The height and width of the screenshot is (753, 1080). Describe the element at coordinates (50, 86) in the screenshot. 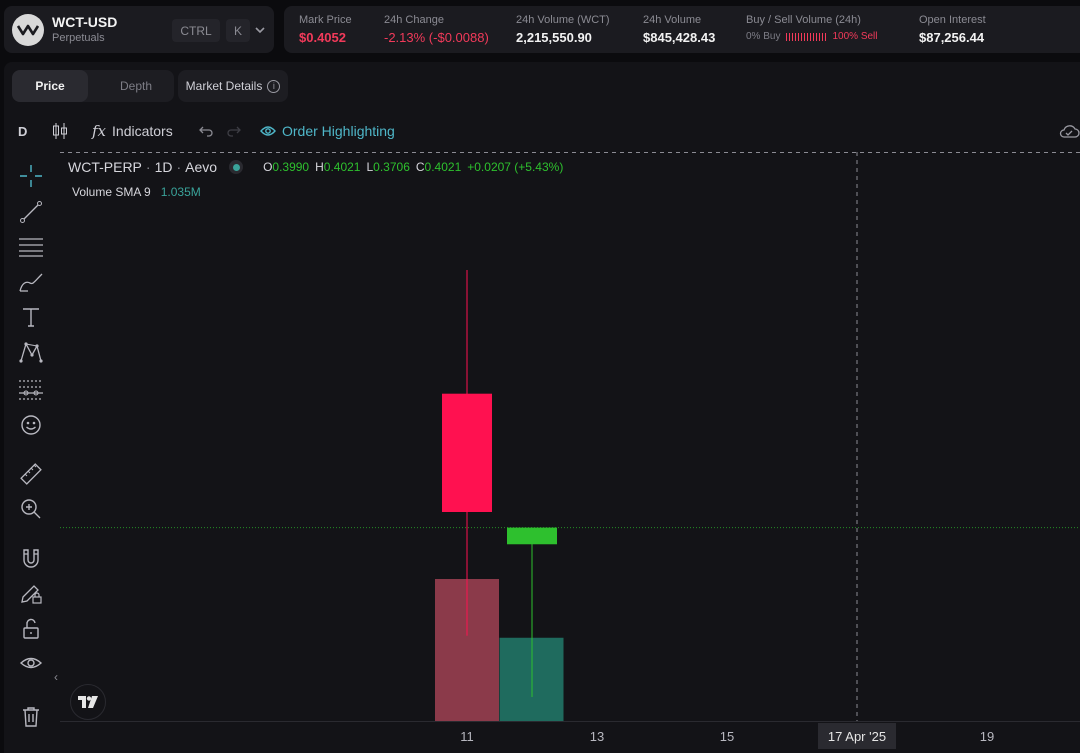

I see `tab-price: Price` at that location.